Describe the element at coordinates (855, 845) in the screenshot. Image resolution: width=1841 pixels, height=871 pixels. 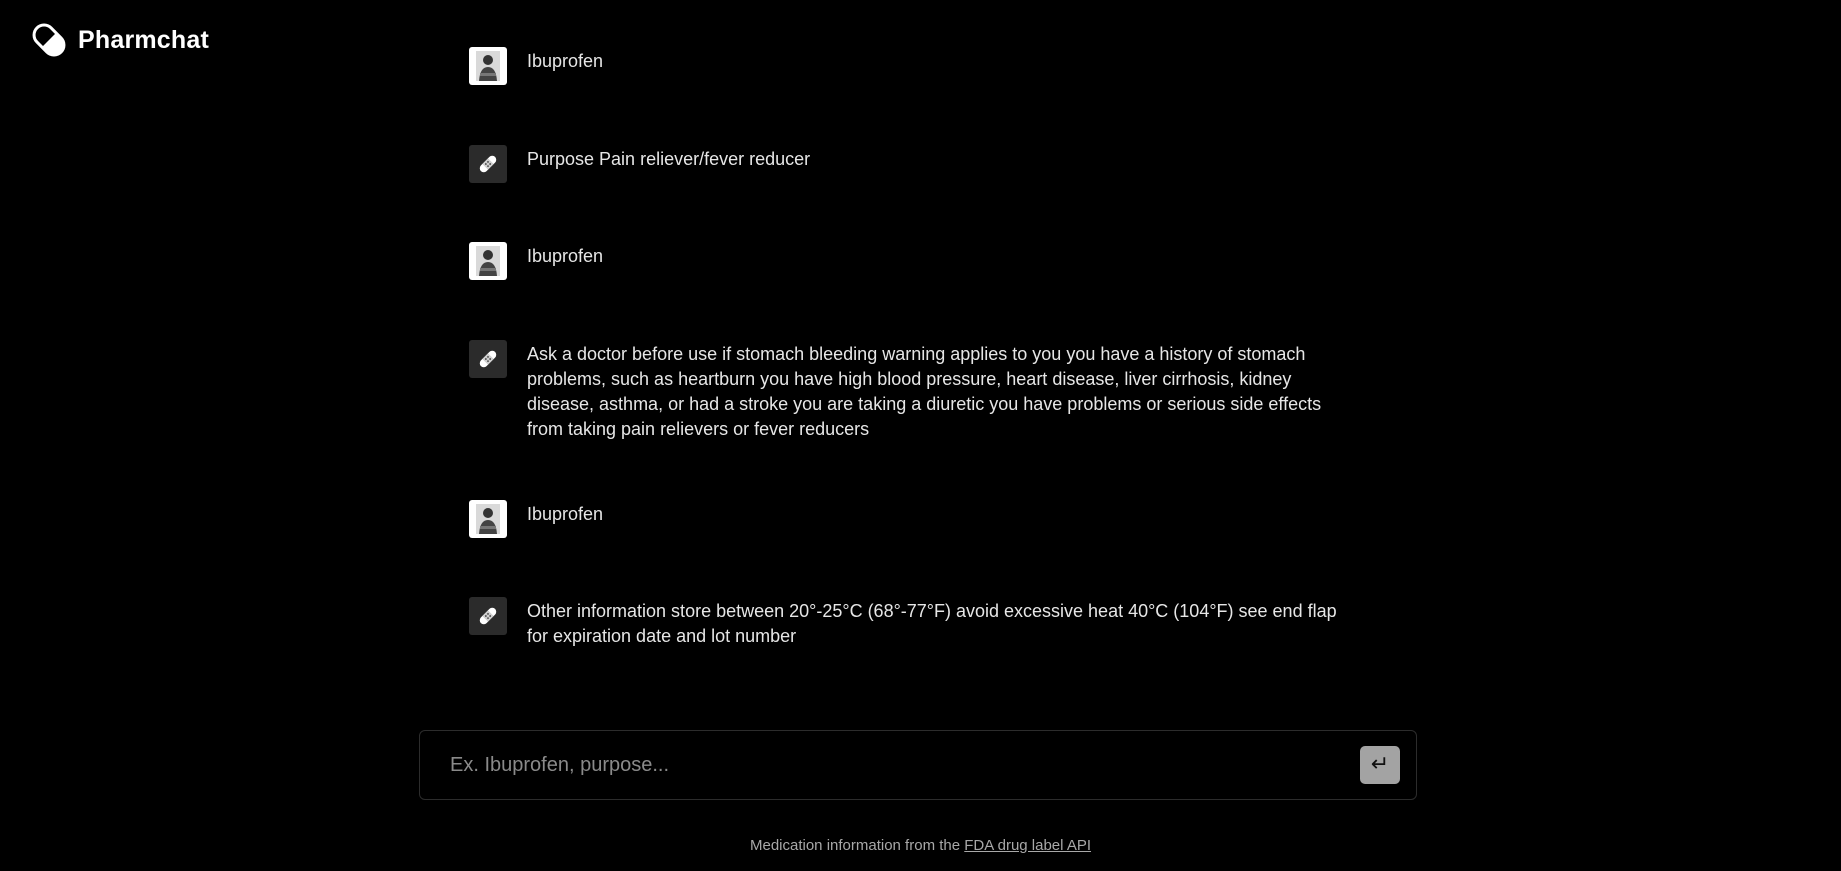
I see `footer-text: Medication information from the` at that location.